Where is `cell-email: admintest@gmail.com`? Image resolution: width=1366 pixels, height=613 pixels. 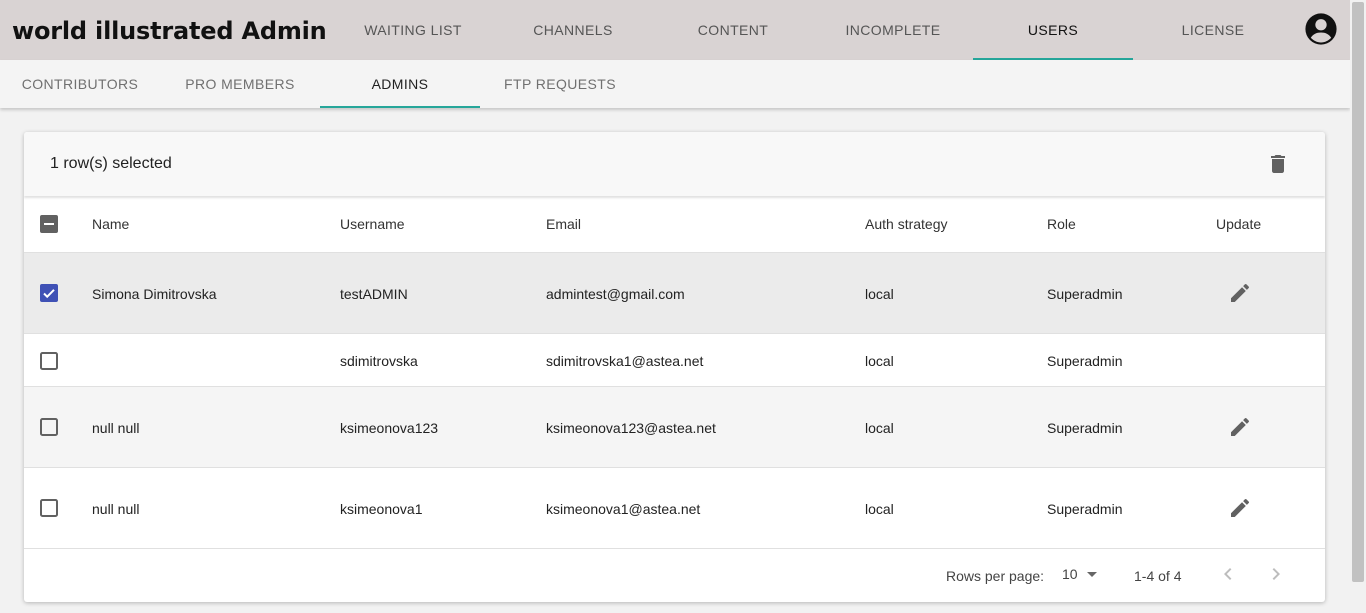
cell-email: admintest@gmail.com is located at coordinates (615, 294).